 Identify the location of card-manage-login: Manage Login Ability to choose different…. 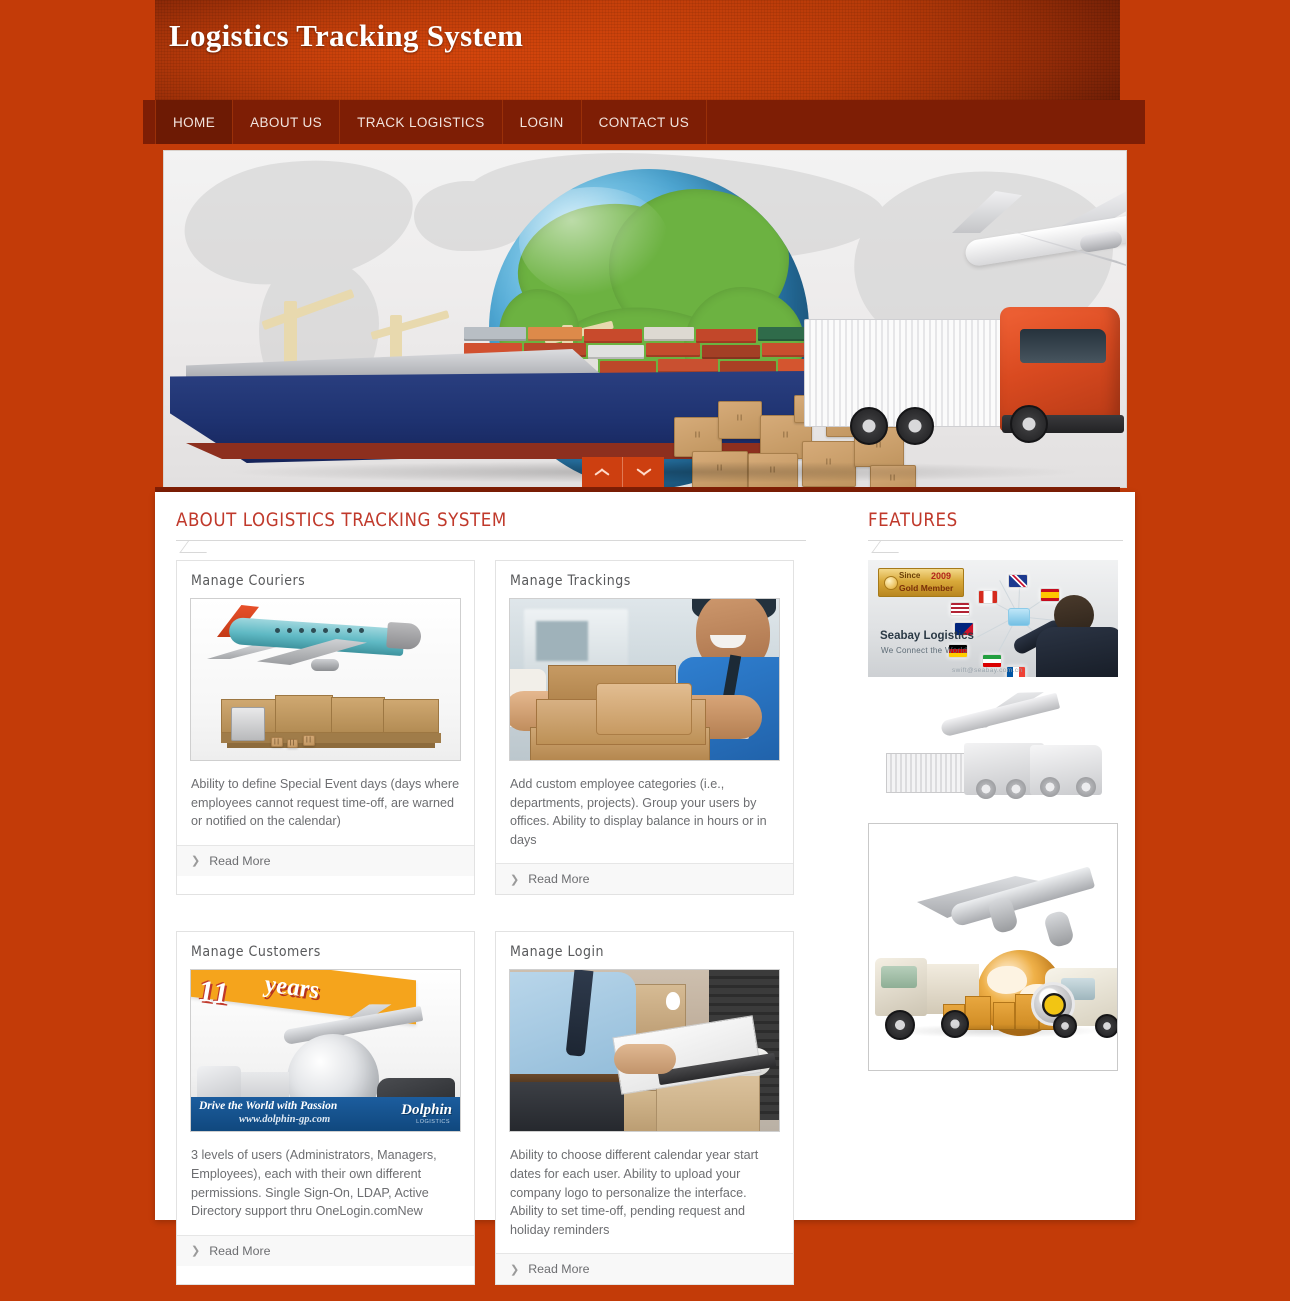
(644, 1108).